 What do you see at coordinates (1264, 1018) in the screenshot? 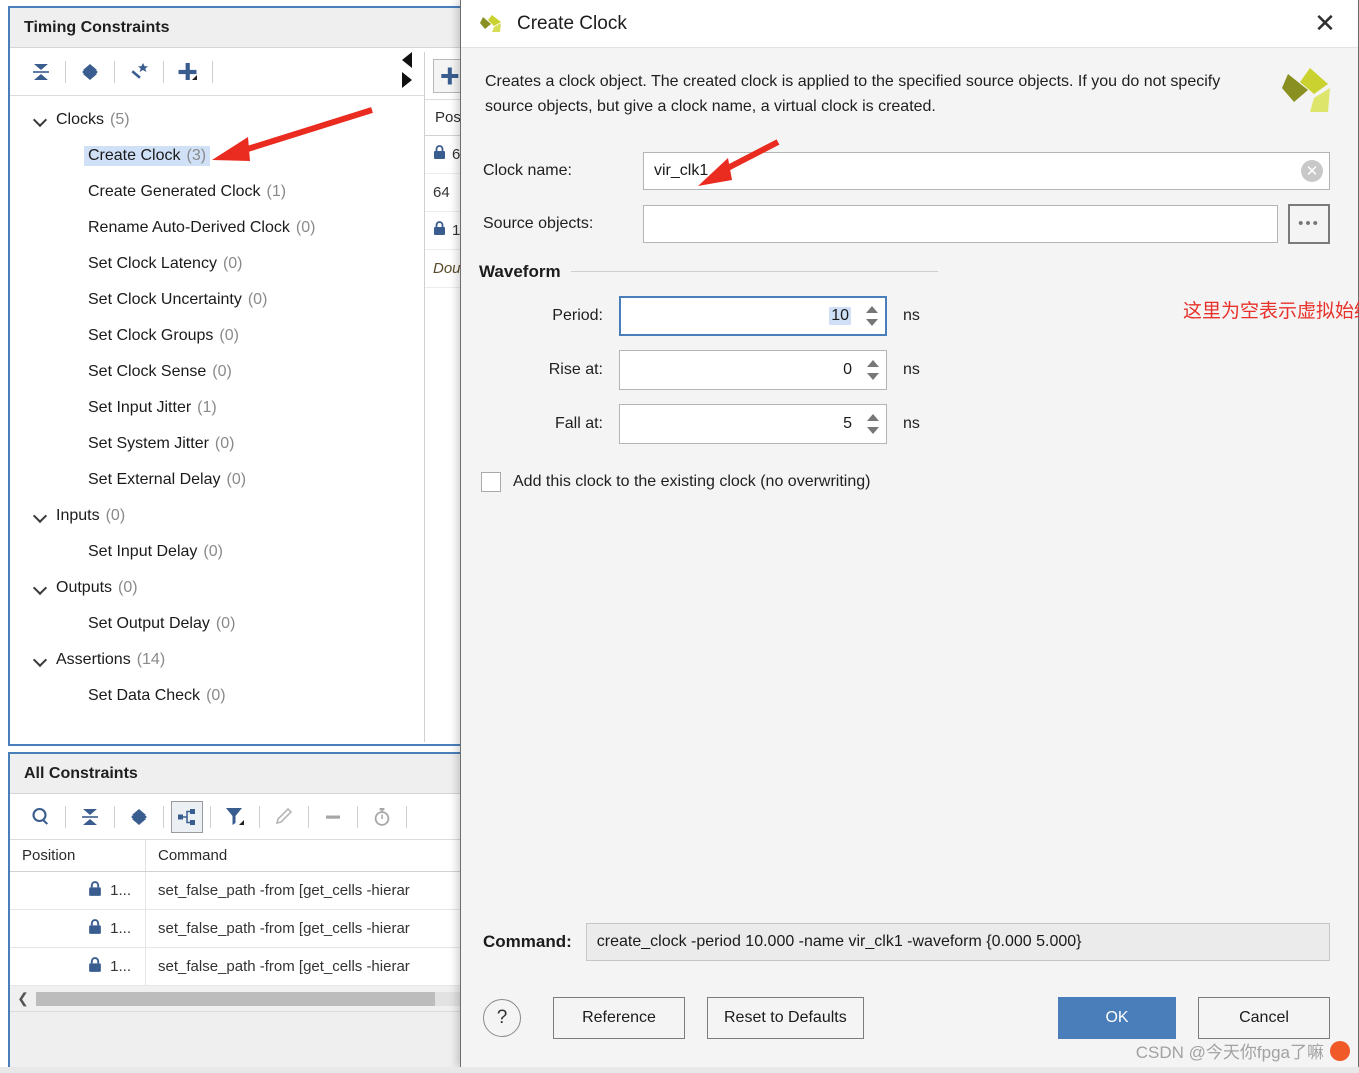
I see `cancel-button: Cancel` at bounding box center [1264, 1018].